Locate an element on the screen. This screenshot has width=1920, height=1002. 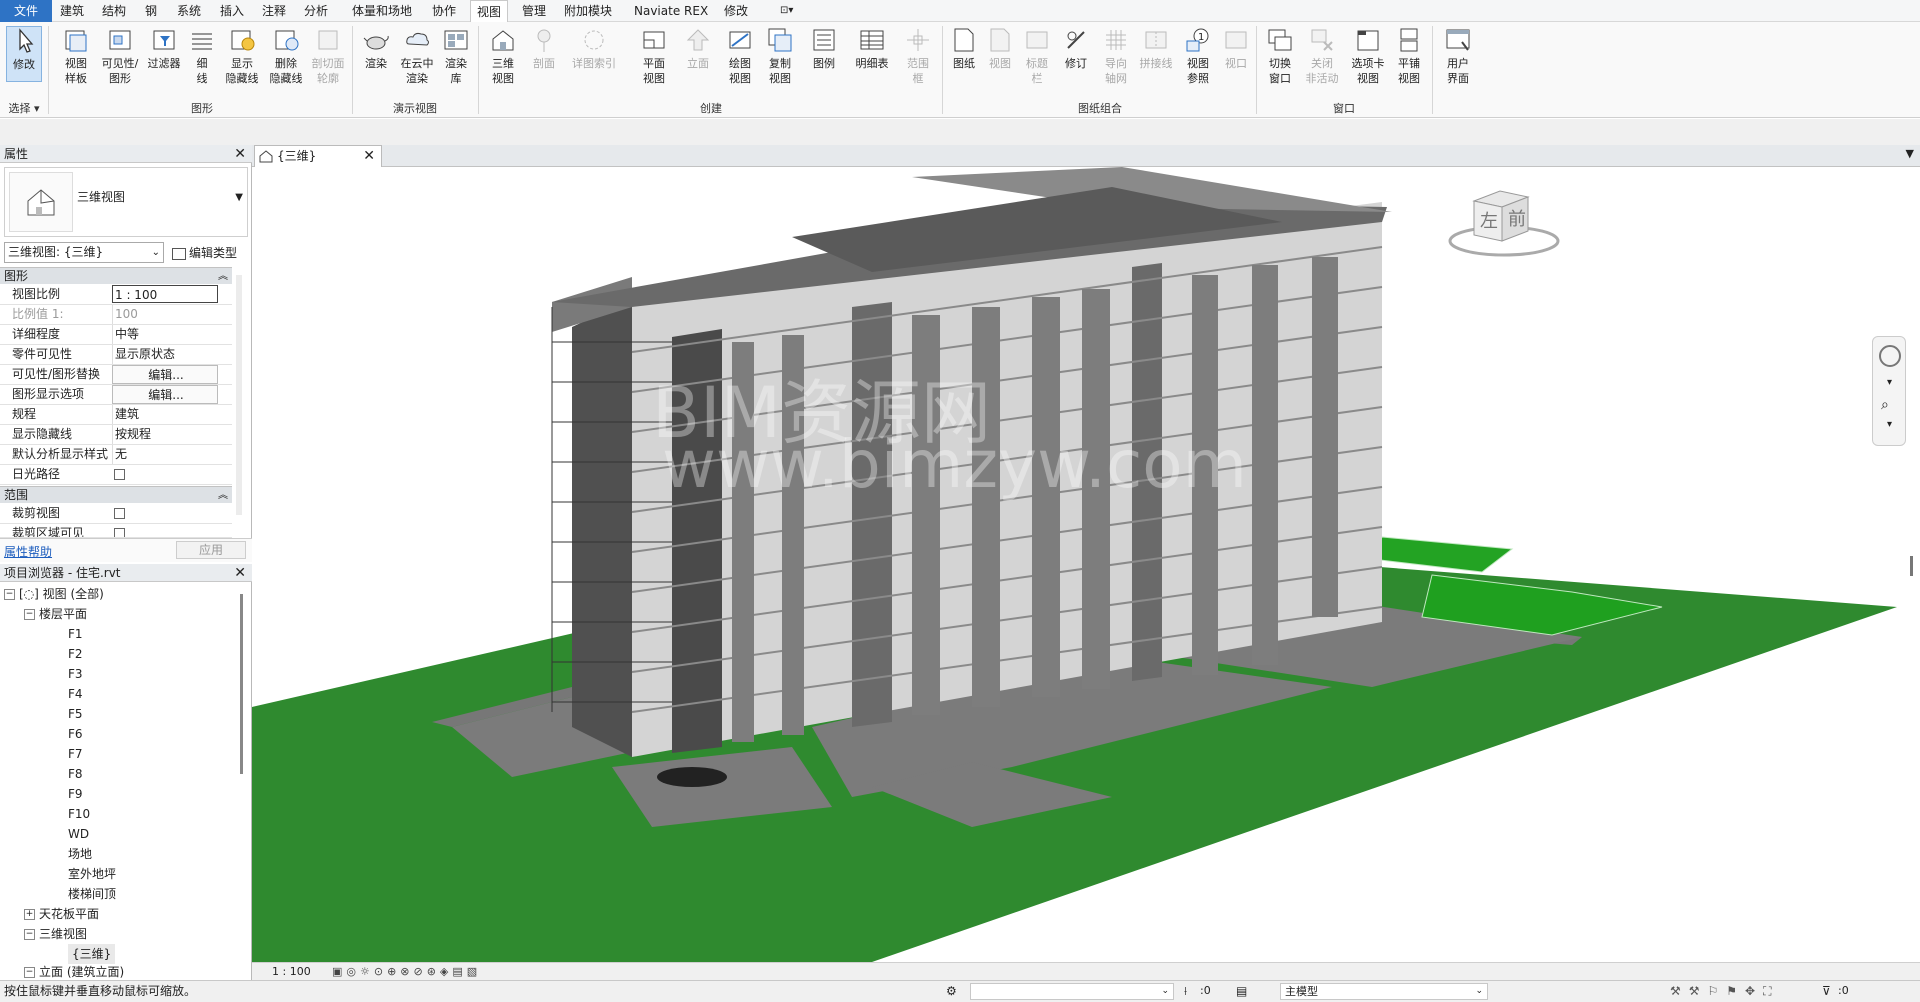
tree-3d-view-item: {三维} is located at coordinates (92, 954).